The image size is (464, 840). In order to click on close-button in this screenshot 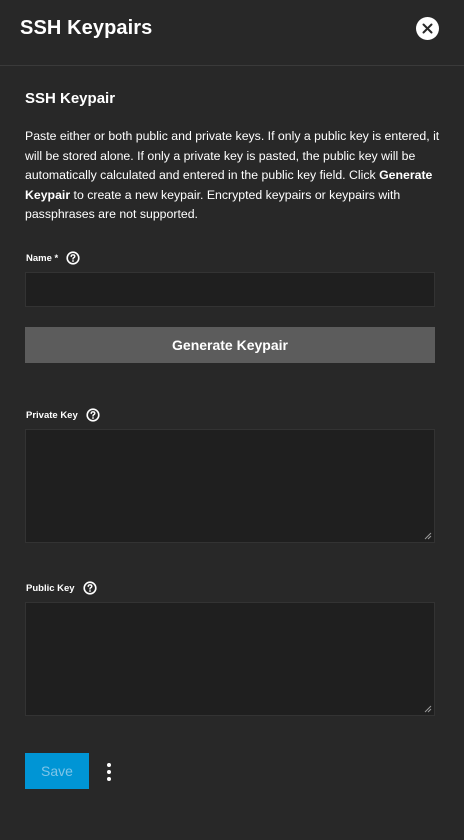, I will do `click(427, 28)`.